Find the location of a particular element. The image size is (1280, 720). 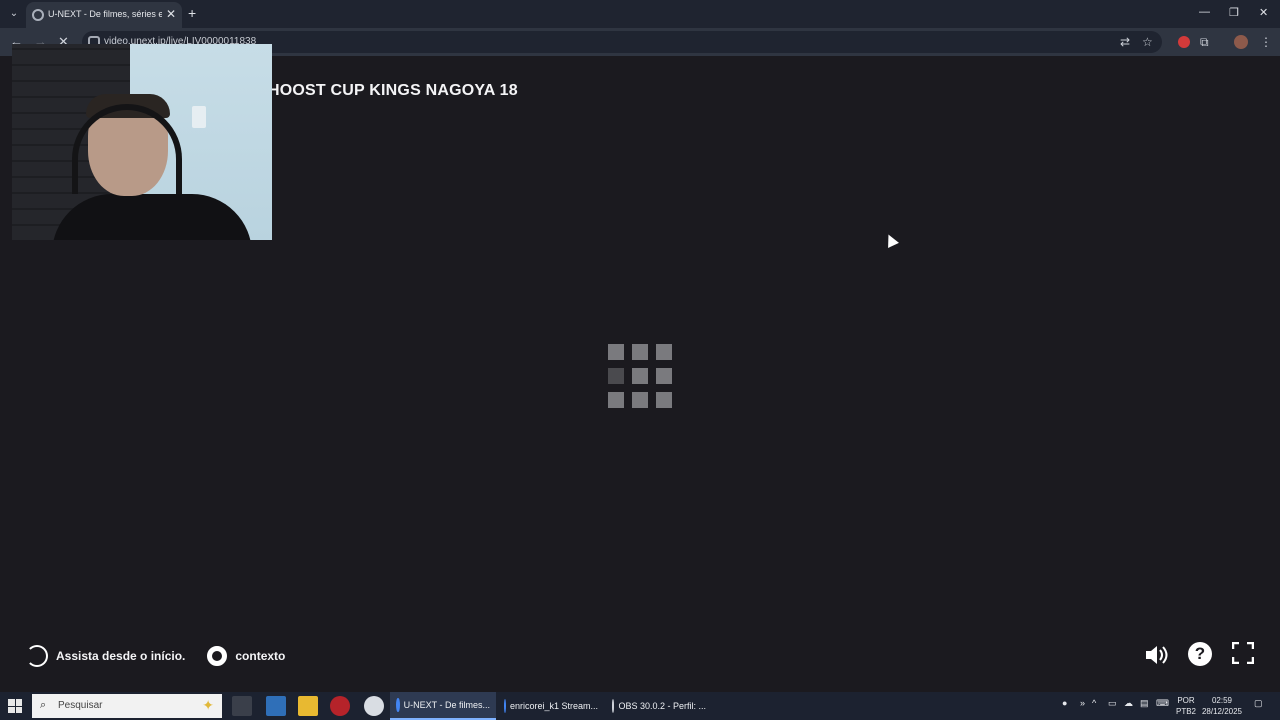

cloud-icon: ☁ is located at coordinates (1128, 703).